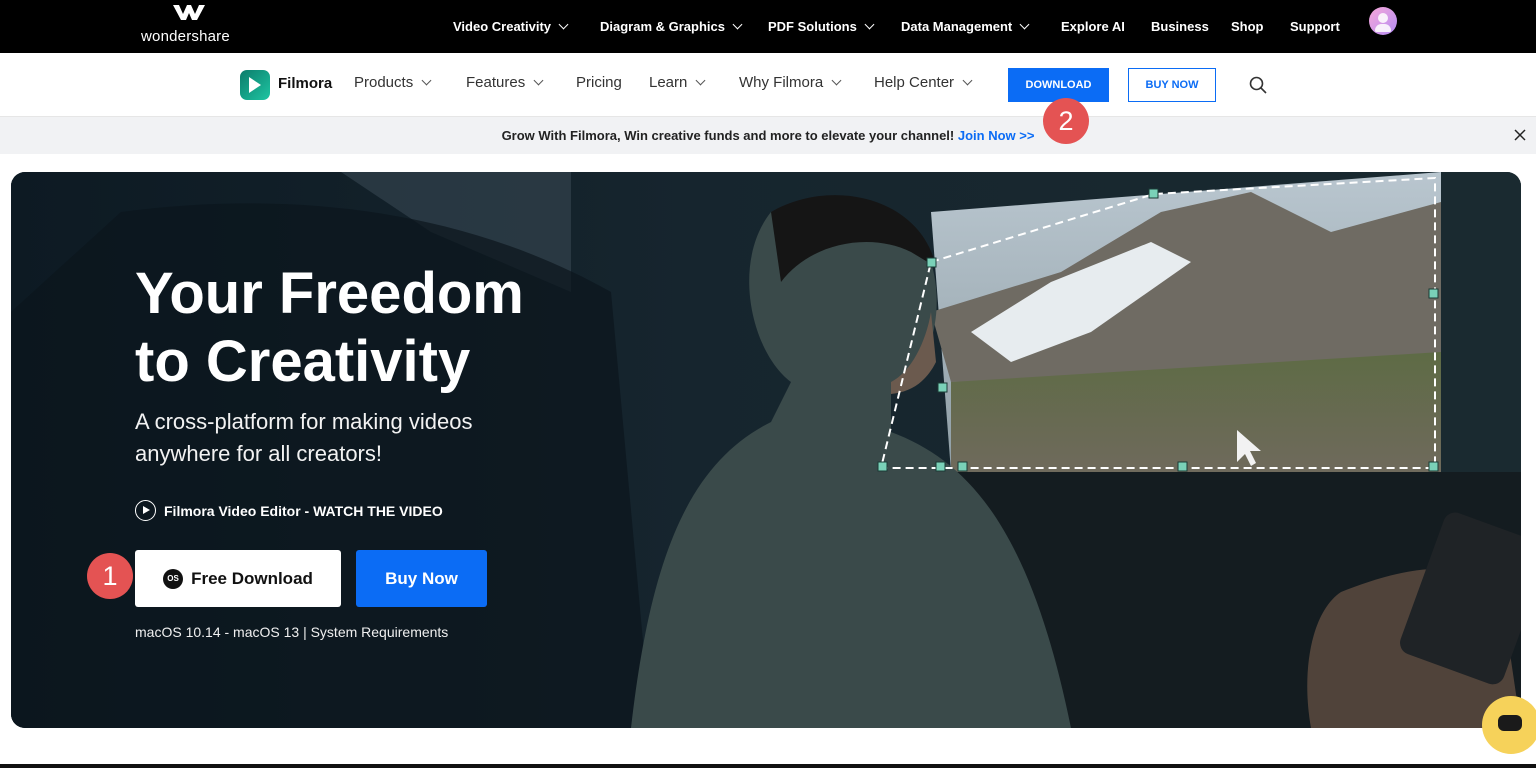  What do you see at coordinates (1058, 85) in the screenshot?
I see `download-button: DOWNLOAD` at bounding box center [1058, 85].